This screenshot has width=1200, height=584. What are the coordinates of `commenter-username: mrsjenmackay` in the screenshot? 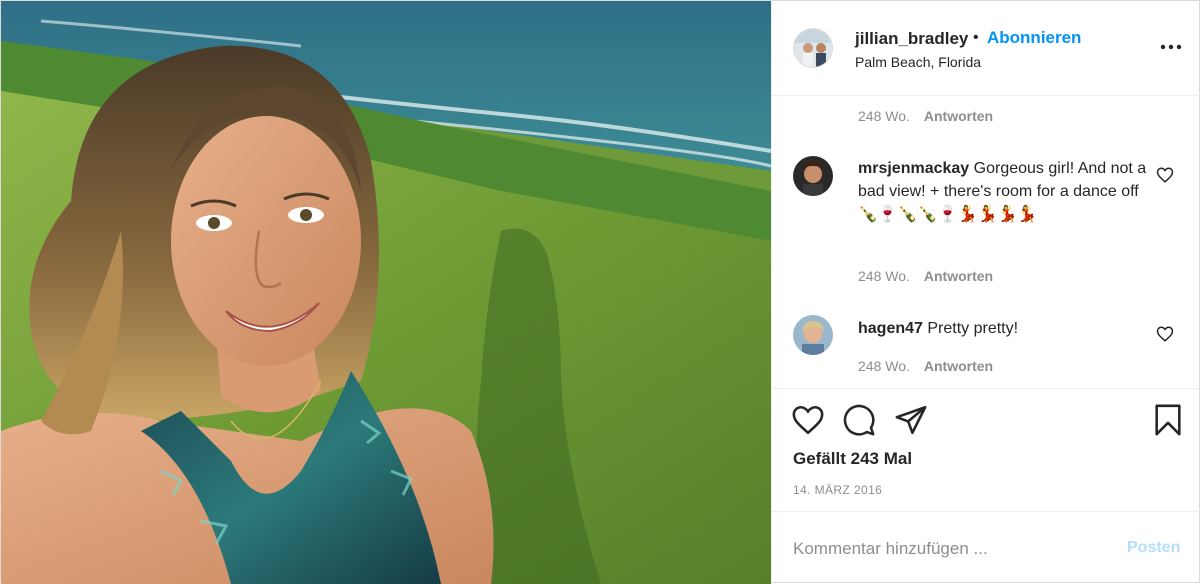 It's located at (913, 168).